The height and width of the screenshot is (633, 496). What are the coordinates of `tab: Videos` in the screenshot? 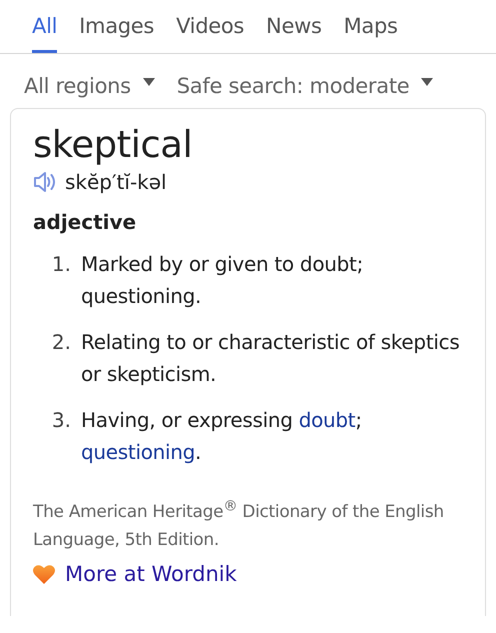 It's located at (210, 33).